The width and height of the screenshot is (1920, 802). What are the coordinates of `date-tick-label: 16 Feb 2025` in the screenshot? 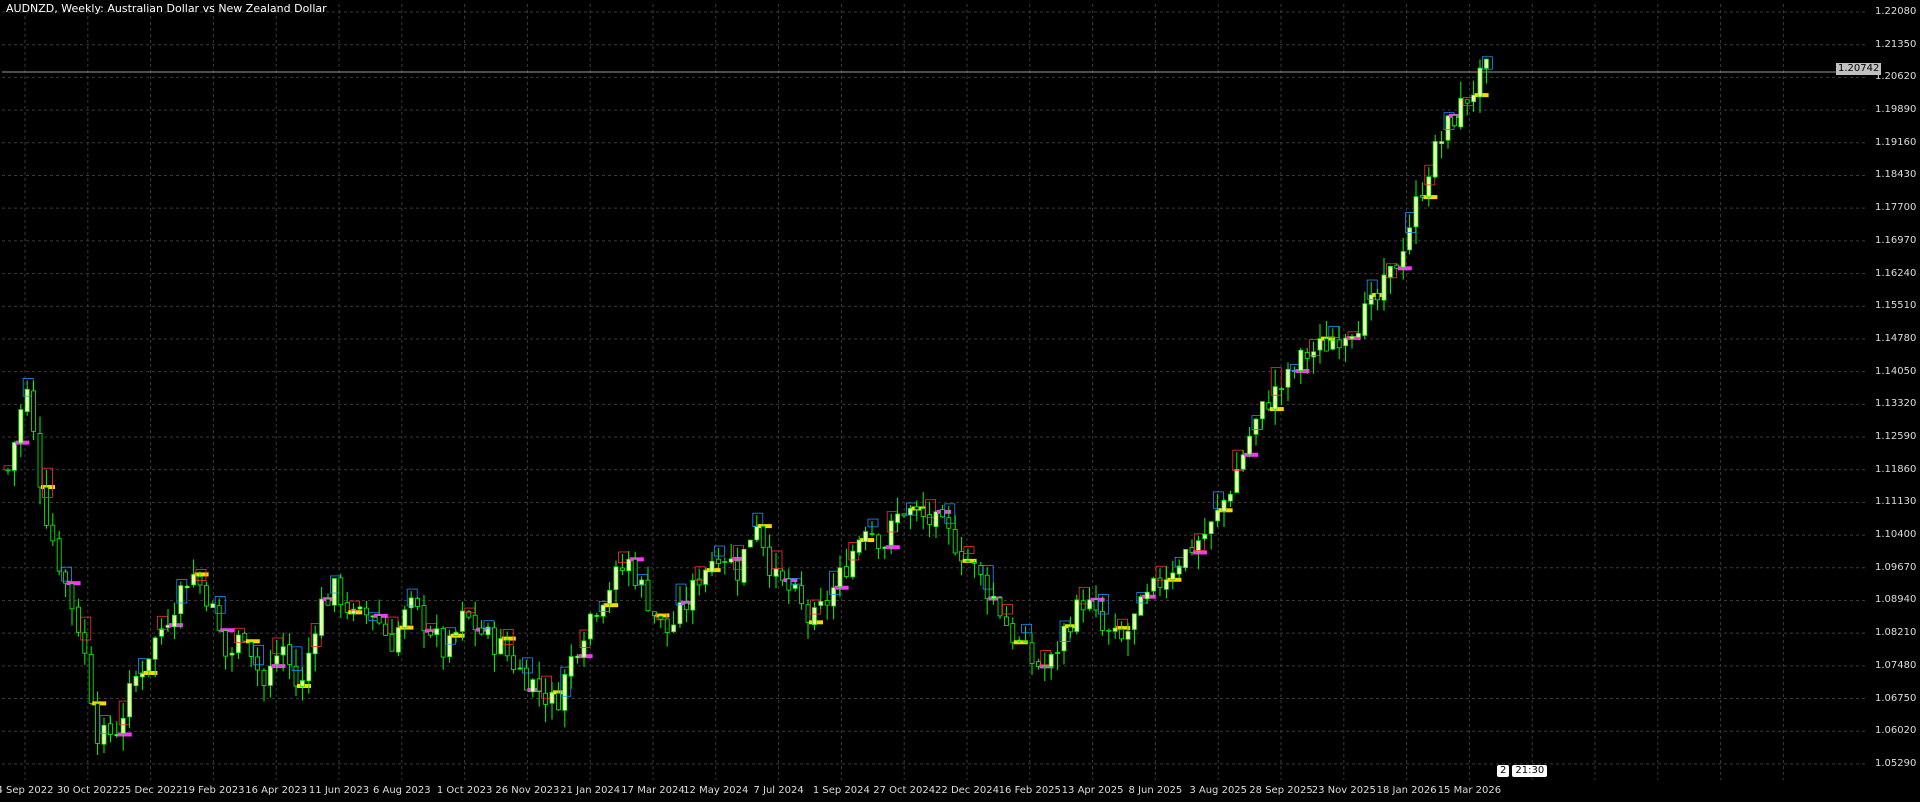 It's located at (1029, 790).